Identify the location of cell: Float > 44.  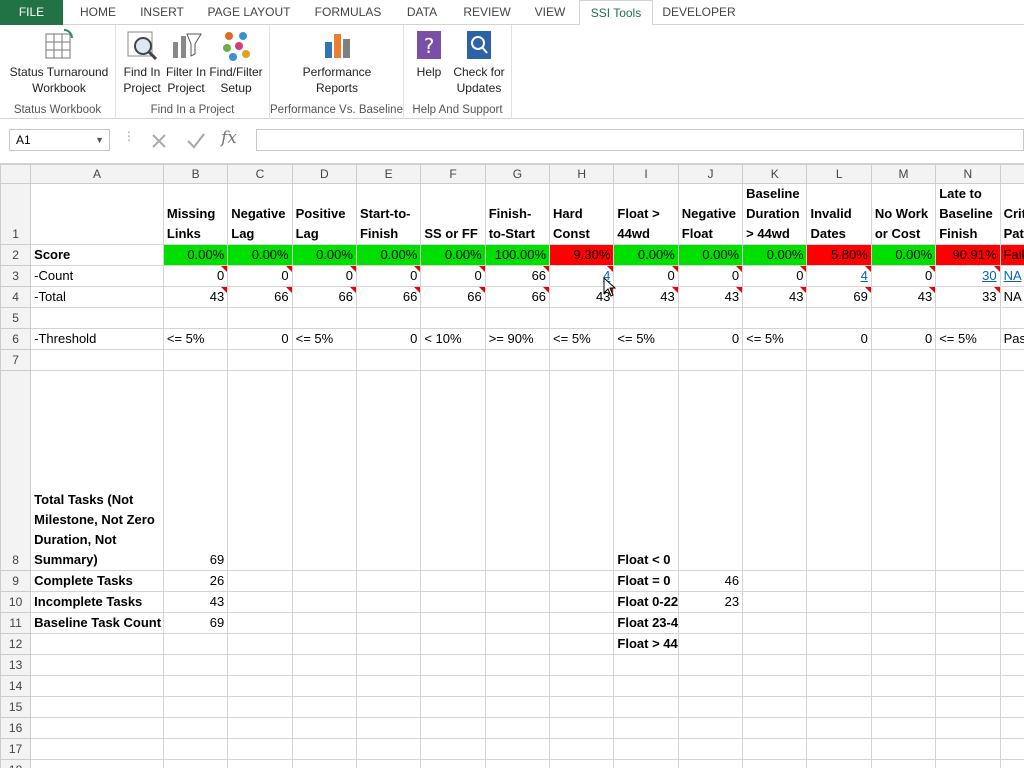
(646, 644).